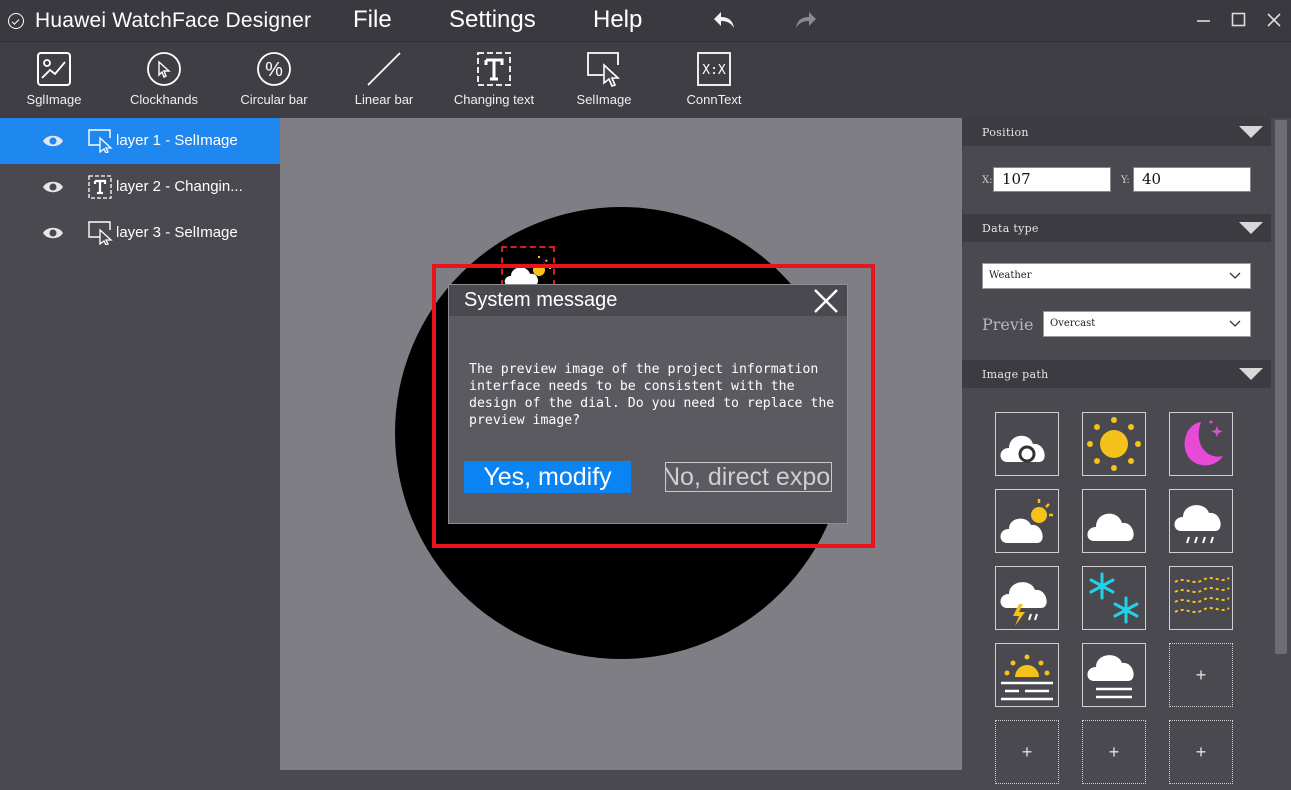 This screenshot has height=790, width=1291. I want to click on preview-select: Overcast, so click(1147, 324).